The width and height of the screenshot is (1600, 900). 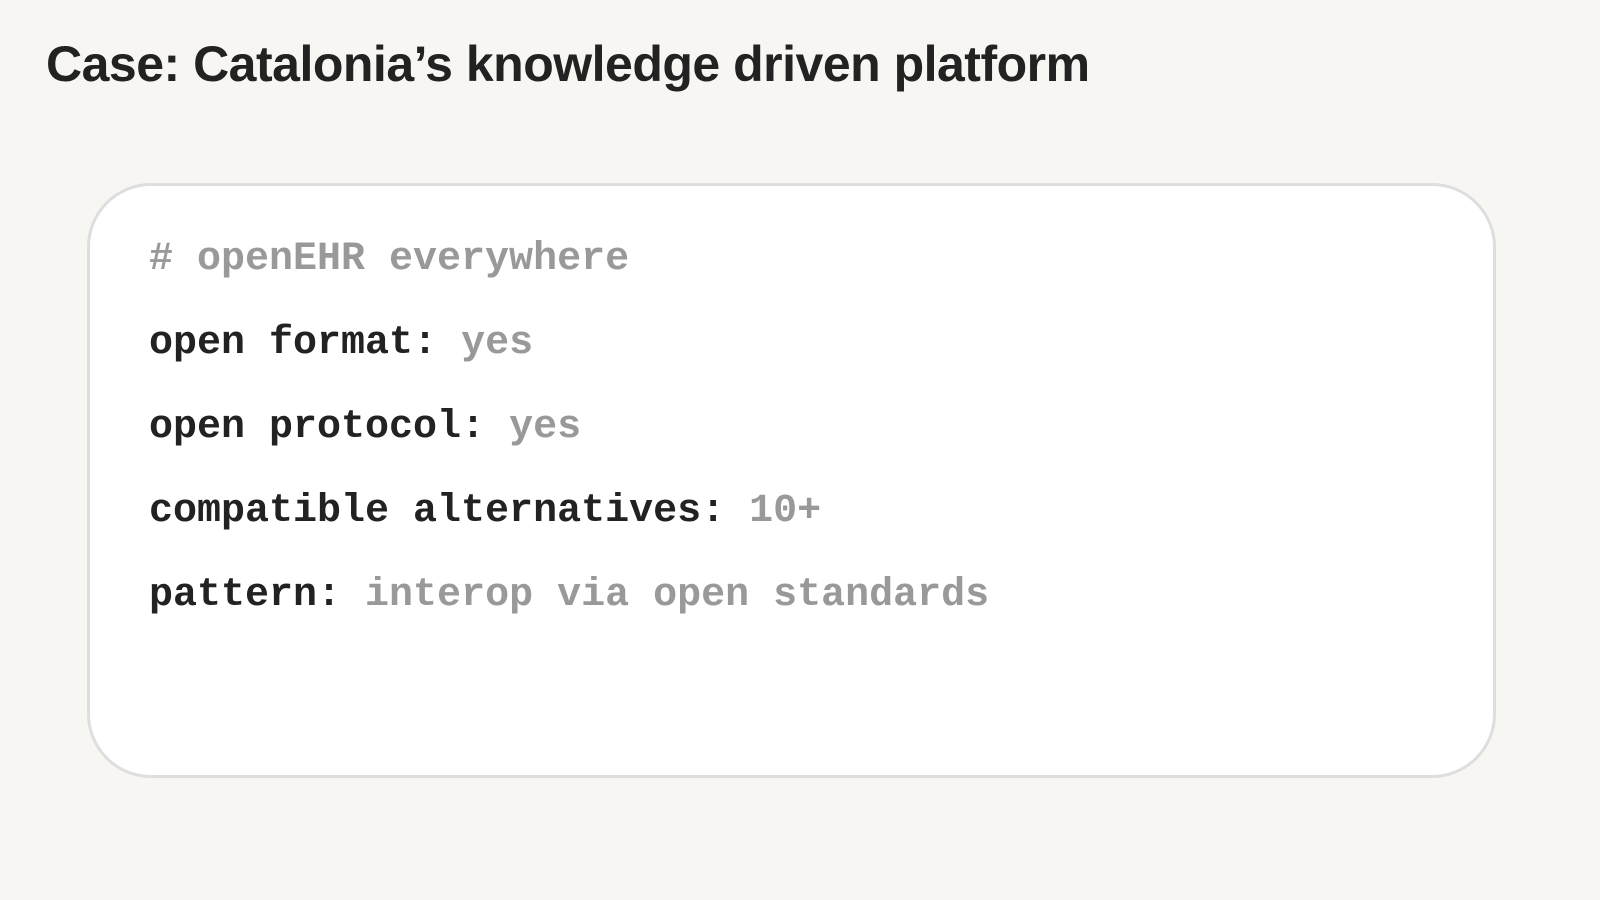 What do you see at coordinates (437, 511) in the screenshot?
I see `code-key: compatible alternatives:` at bounding box center [437, 511].